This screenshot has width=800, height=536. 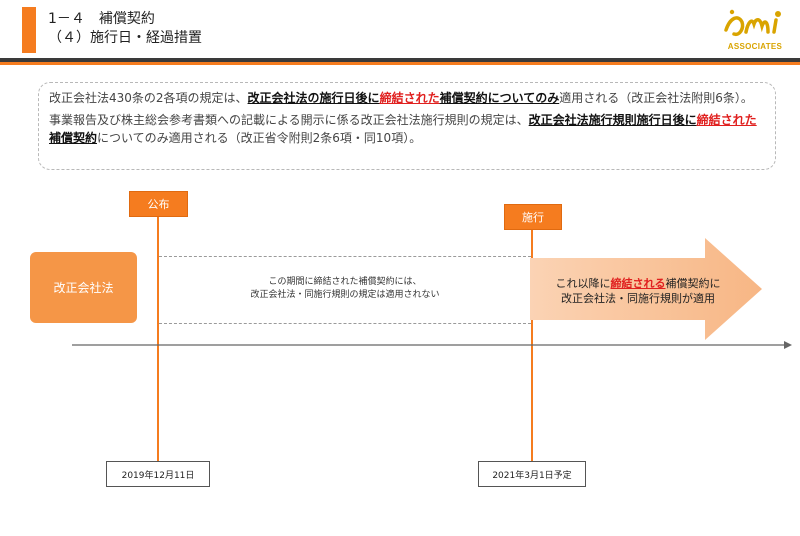 I want to click on header-band-orange, so click(x=400, y=63).